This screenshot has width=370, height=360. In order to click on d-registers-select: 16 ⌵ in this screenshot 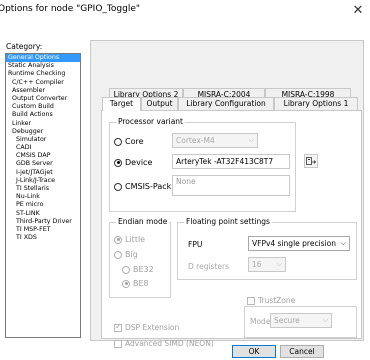, I will do `click(267, 264)`.